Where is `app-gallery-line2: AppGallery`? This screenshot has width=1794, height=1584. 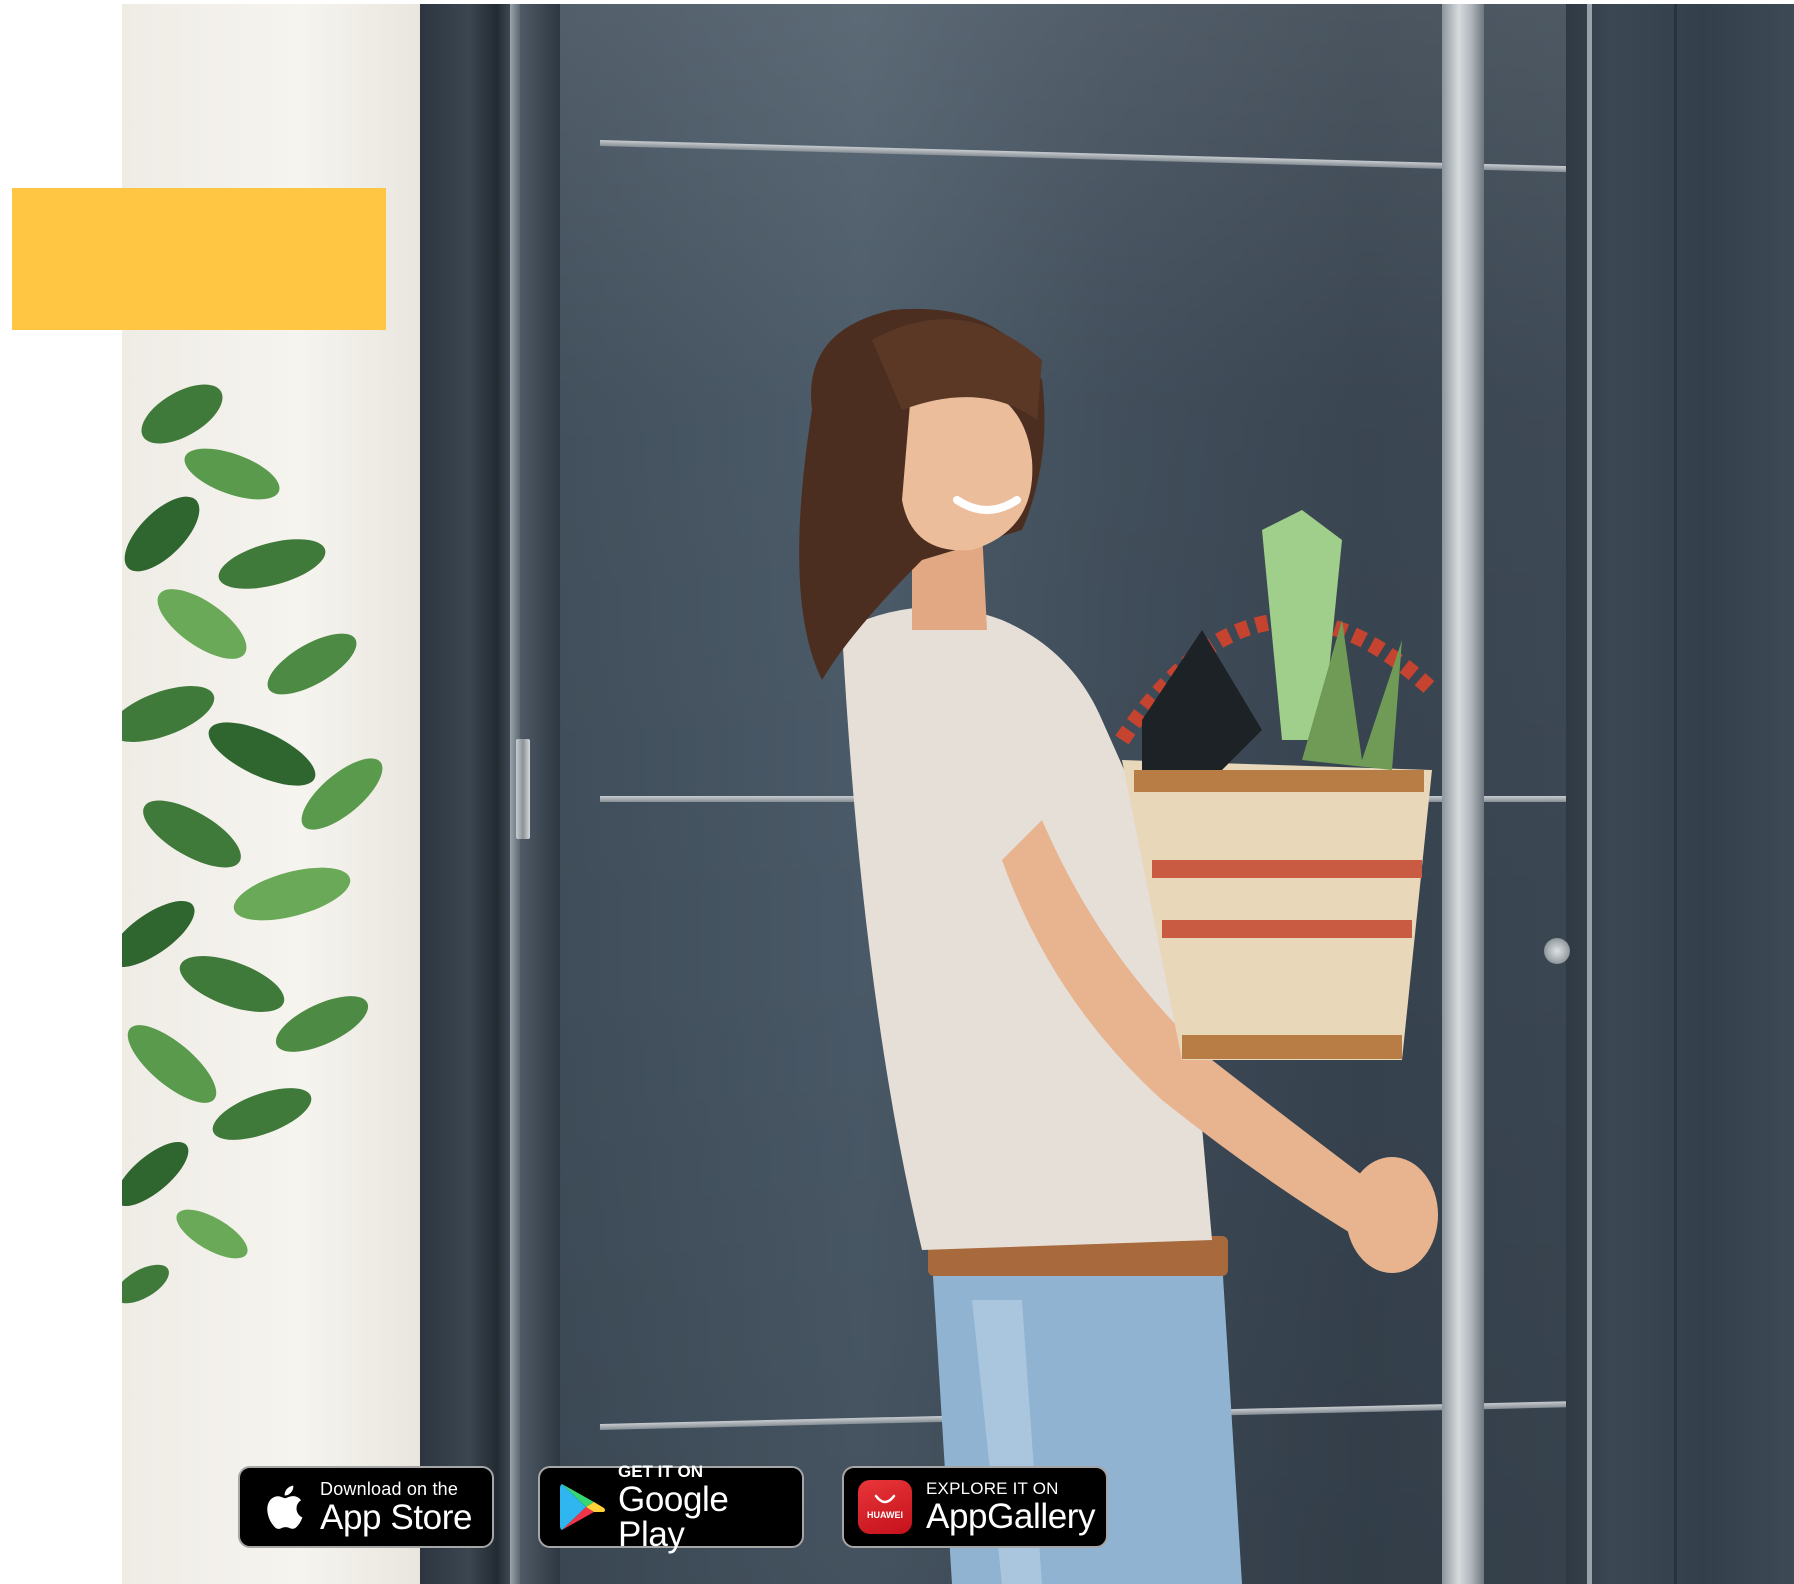 app-gallery-line2: AppGallery is located at coordinates (1011, 1516).